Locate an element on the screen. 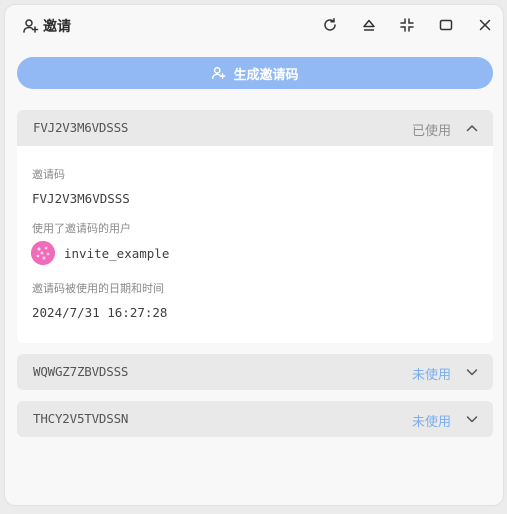 This screenshot has width=507, height=514. maximize-button is located at coordinates (446, 25).